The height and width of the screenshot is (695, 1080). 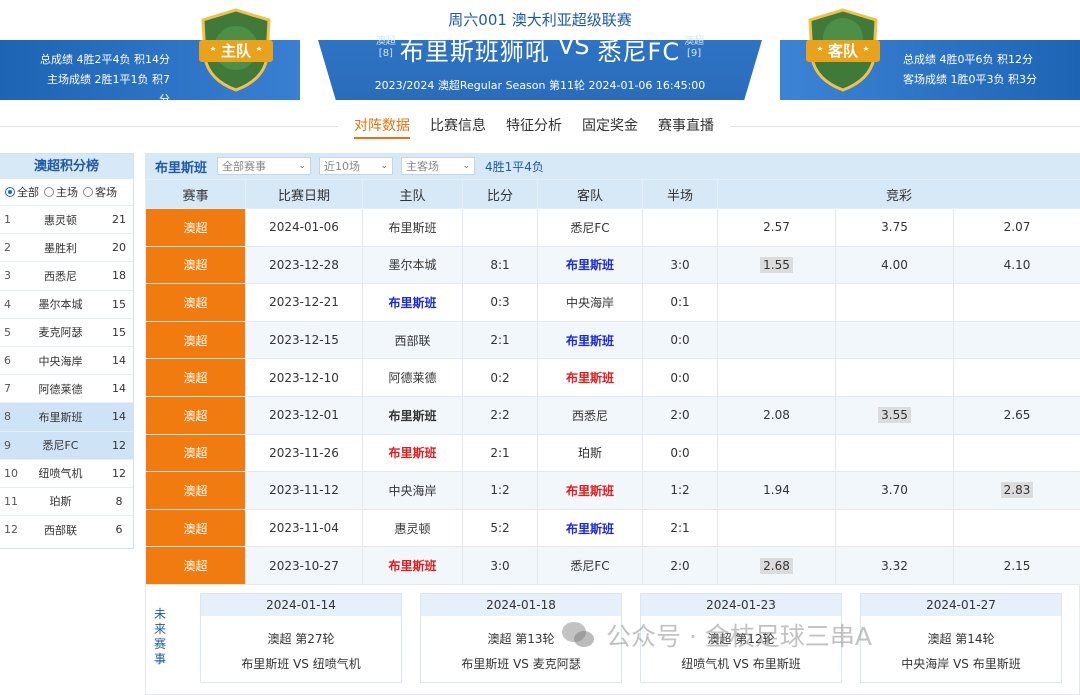 I want to click on standings-row: 5 麦克阿瑟 15, so click(x=66, y=331).